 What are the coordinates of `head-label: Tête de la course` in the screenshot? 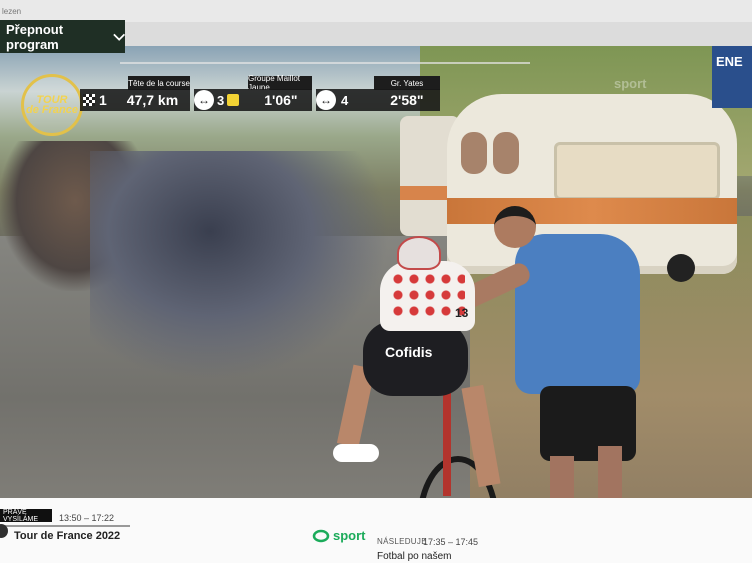 It's located at (159, 83).